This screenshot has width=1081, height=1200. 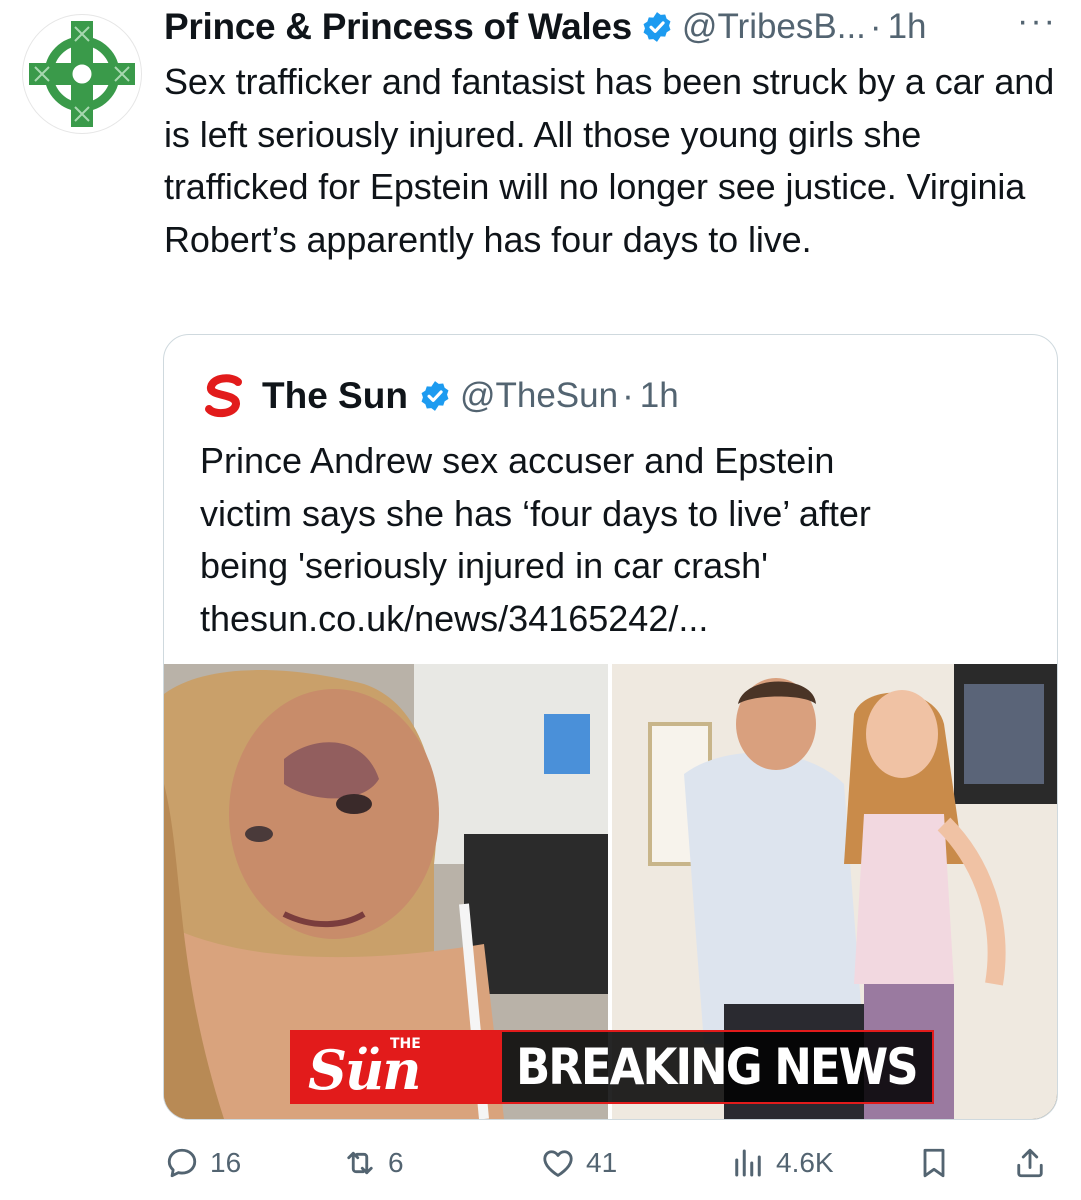 I want to click on reply-count: 16, so click(x=226, y=1162).